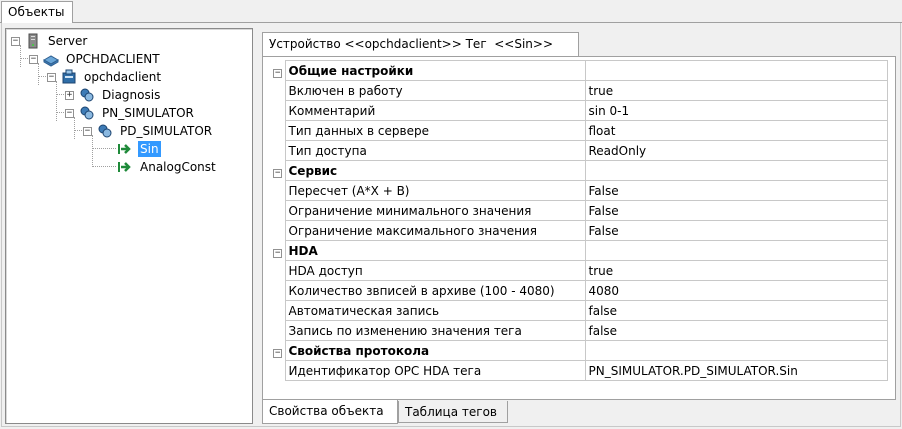 This screenshot has width=902, height=429. Describe the element at coordinates (51, 59) in the screenshot. I see `module-icon` at that location.